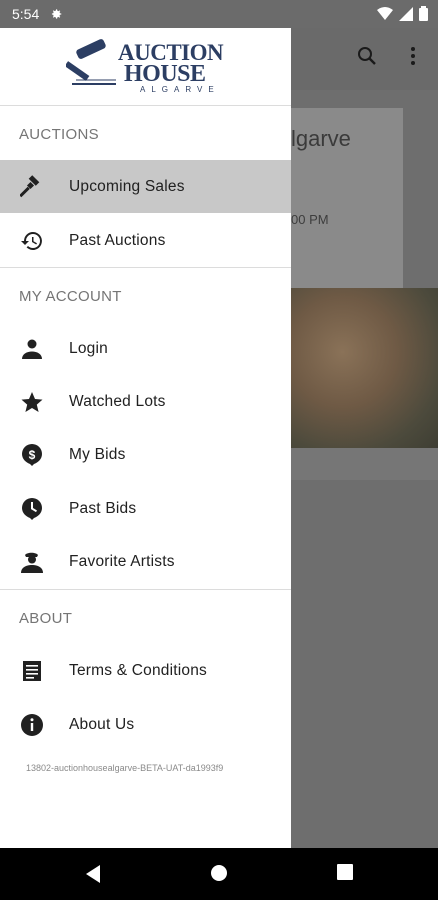 This screenshot has height=900, width=438. I want to click on background-auction-card: lgarve 00 PM, so click(347, 198).